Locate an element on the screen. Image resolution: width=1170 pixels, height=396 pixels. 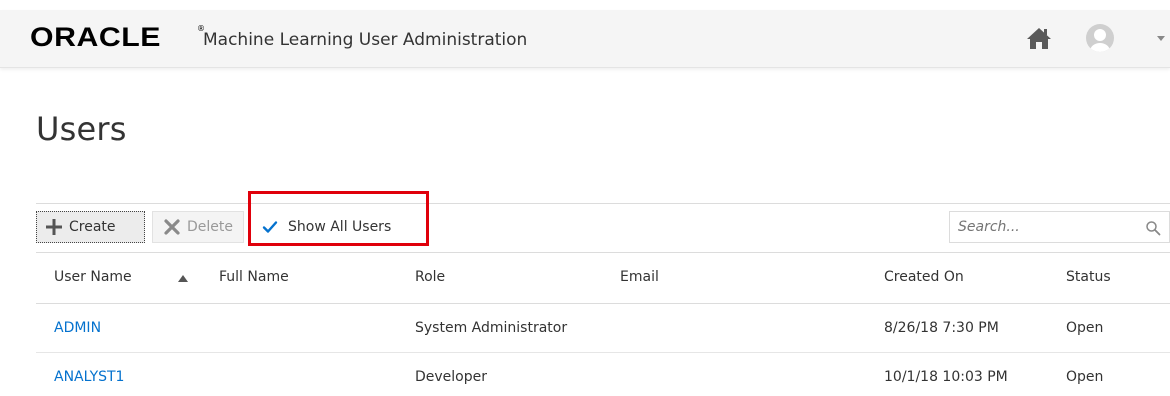
column-header-email: Email is located at coordinates (639, 277).